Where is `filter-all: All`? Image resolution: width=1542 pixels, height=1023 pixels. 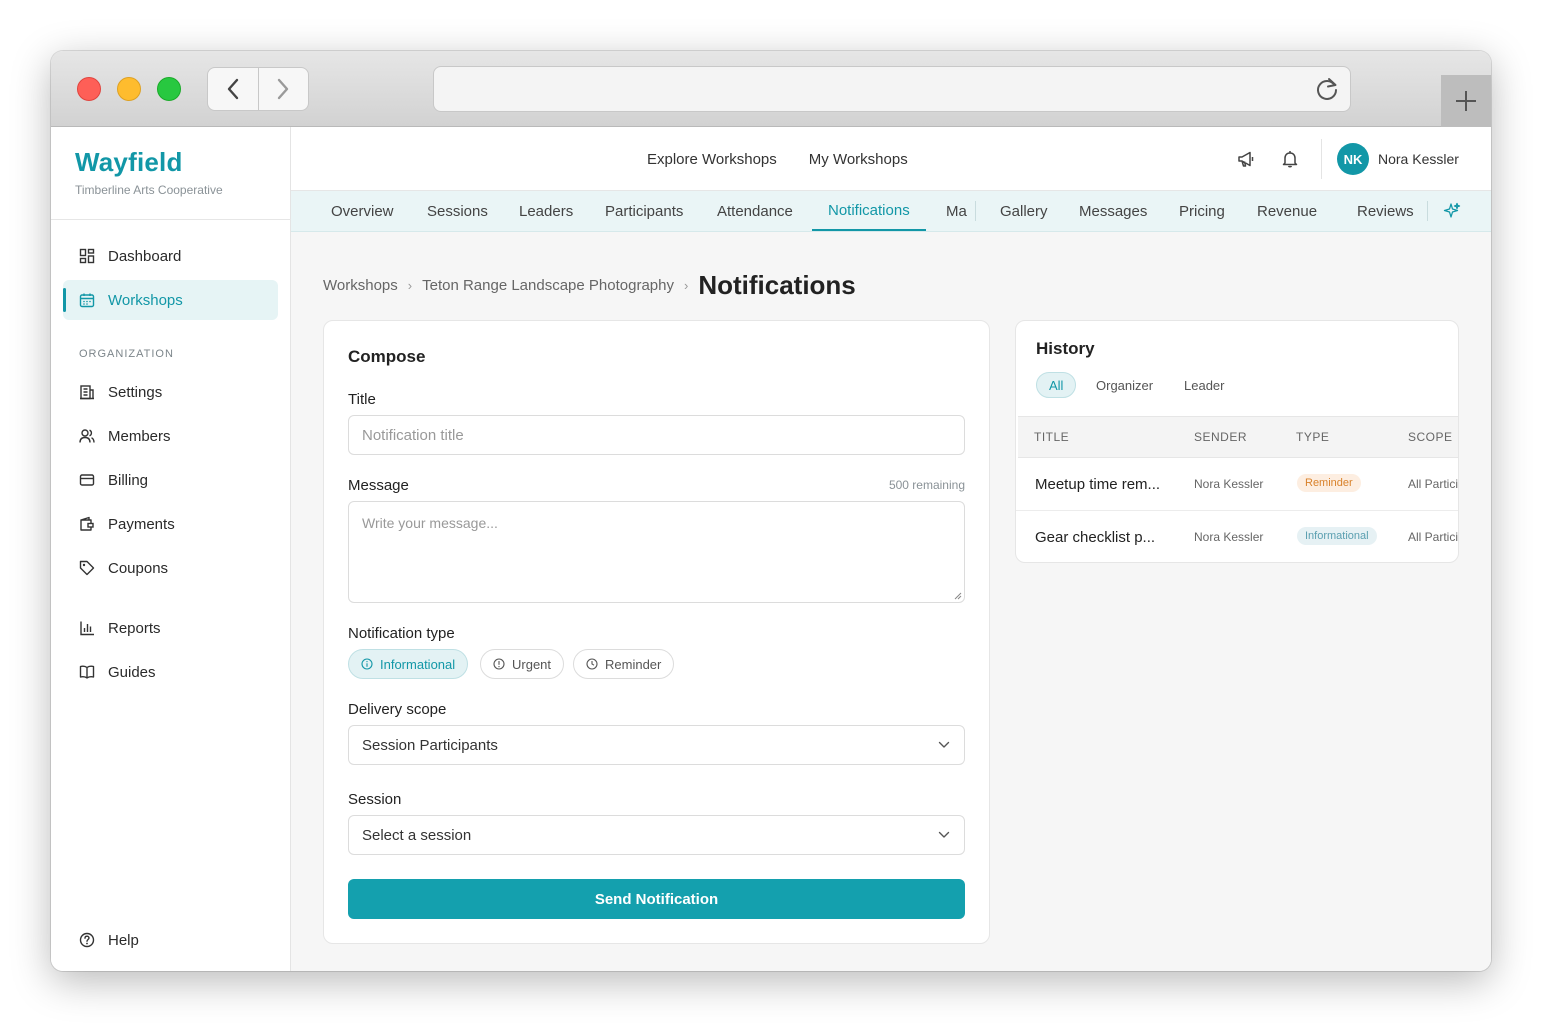
filter-all: All is located at coordinates (1056, 385).